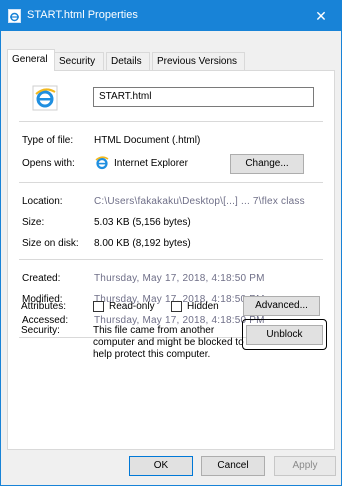  I want to click on readonly-checkbox, so click(98, 306).